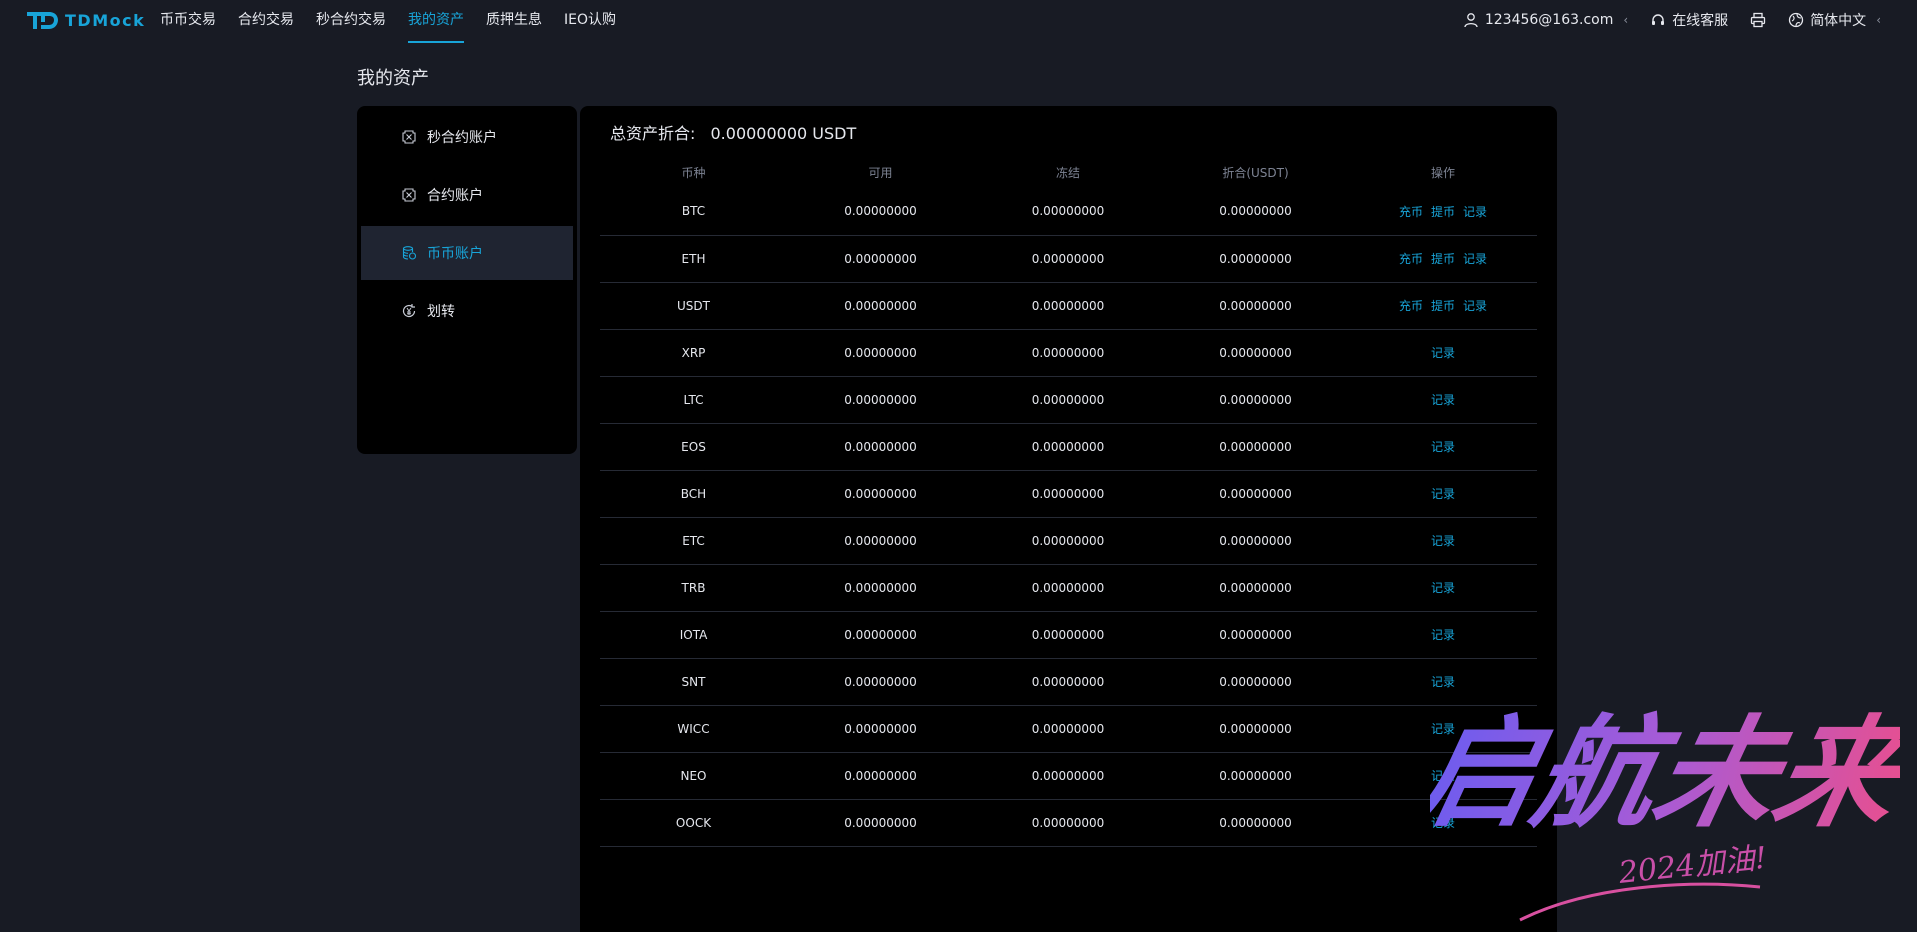 The height and width of the screenshot is (932, 1917). What do you see at coordinates (462, 138) in the screenshot?
I see `sidebar-item-label: 秒合约账户` at bounding box center [462, 138].